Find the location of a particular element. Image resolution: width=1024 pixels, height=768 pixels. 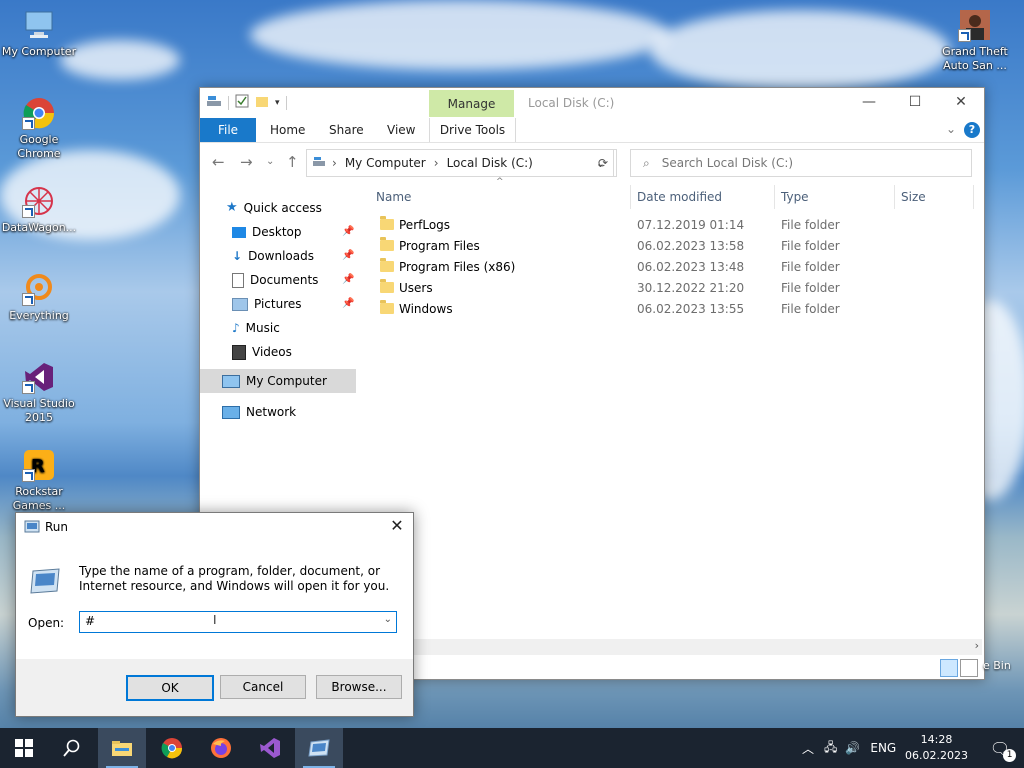

address-bar: › My Computer › Local Disk (C:) ⌄ is located at coordinates (460, 163).